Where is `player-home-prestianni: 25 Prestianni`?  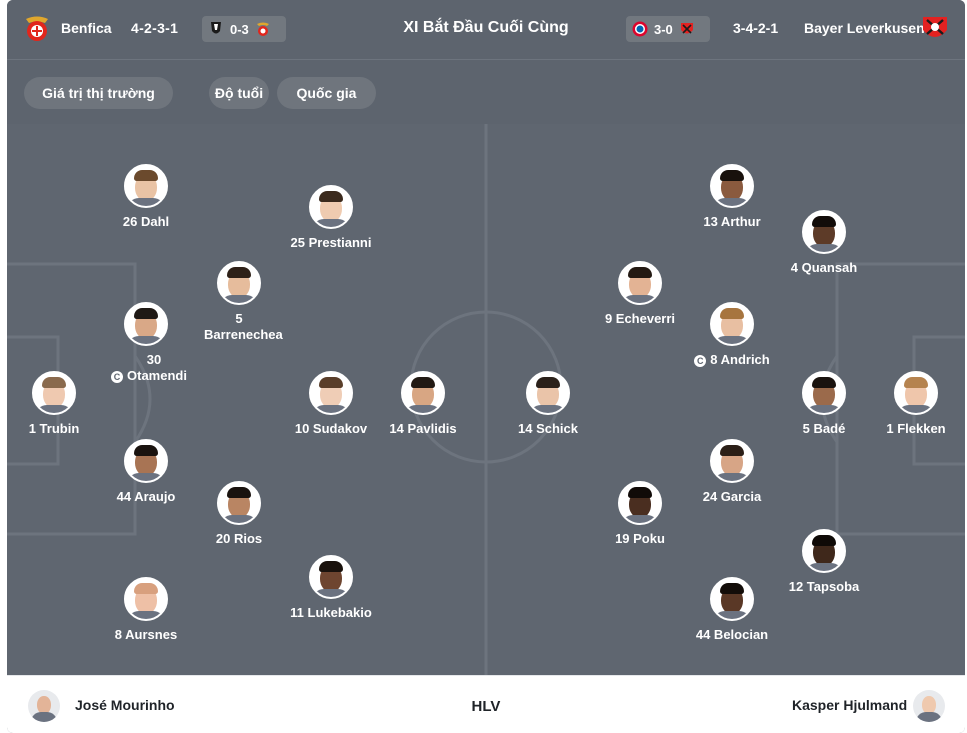
player-home-prestianni: 25 Prestianni is located at coordinates (331, 218).